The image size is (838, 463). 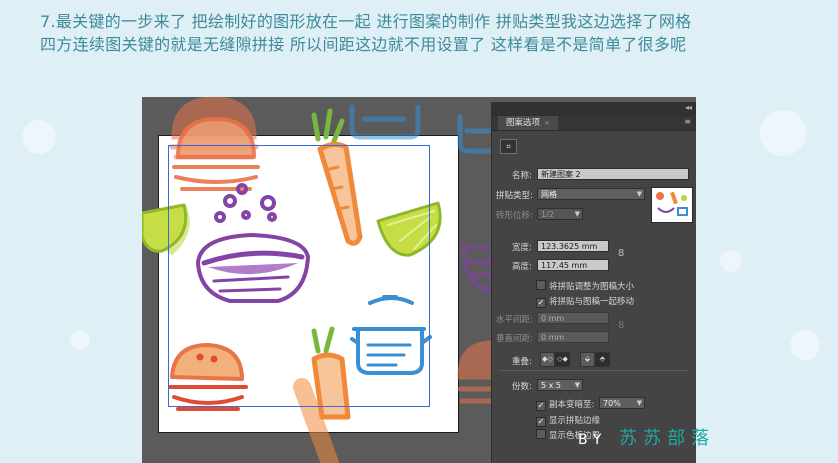 What do you see at coordinates (391, 335) in the screenshot?
I see `pot-illustration` at bounding box center [391, 335].